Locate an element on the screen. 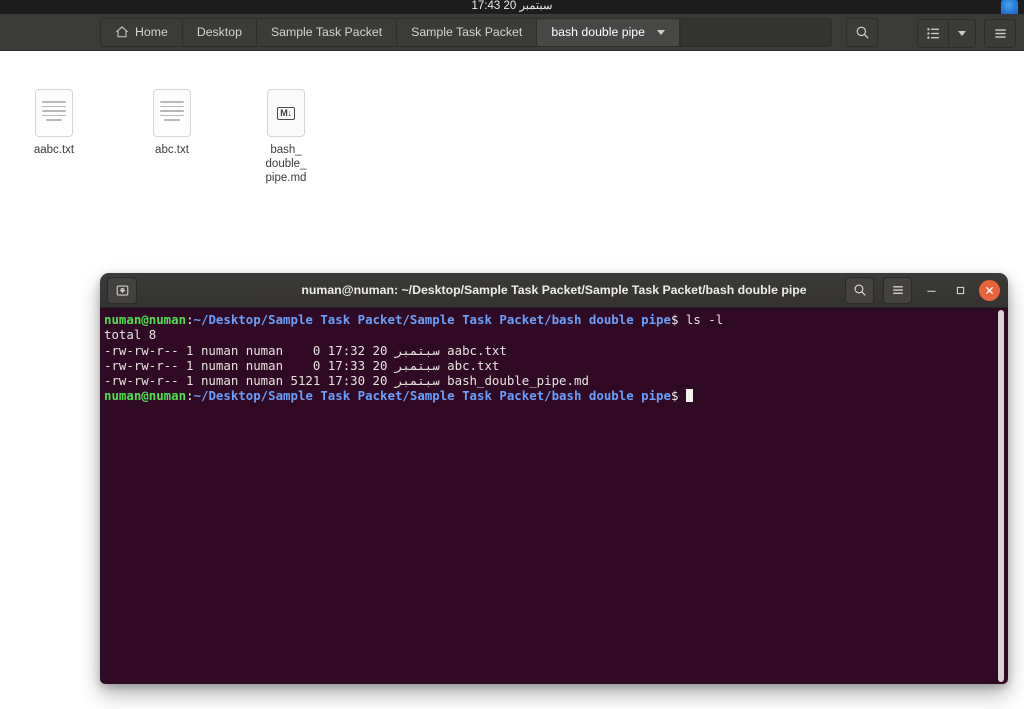  view-options-dropdown-button is located at coordinates (962, 33).